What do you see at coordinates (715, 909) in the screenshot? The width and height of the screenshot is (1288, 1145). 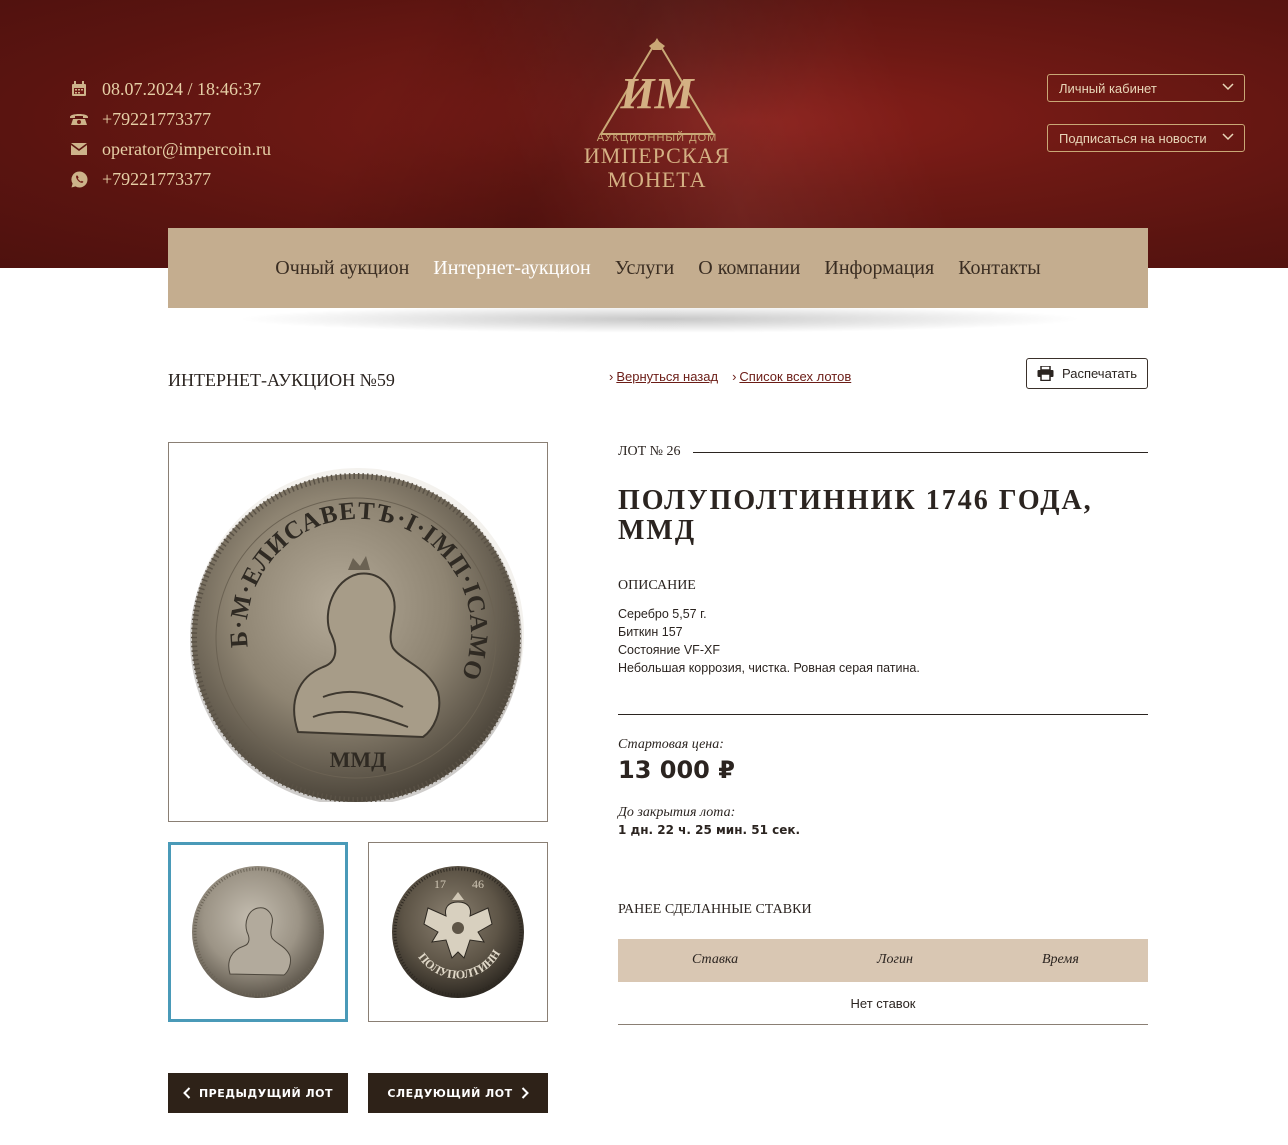 I see `bids-heading: РАНЕЕ СДЕЛАННЫЕ СТАВКИ` at bounding box center [715, 909].